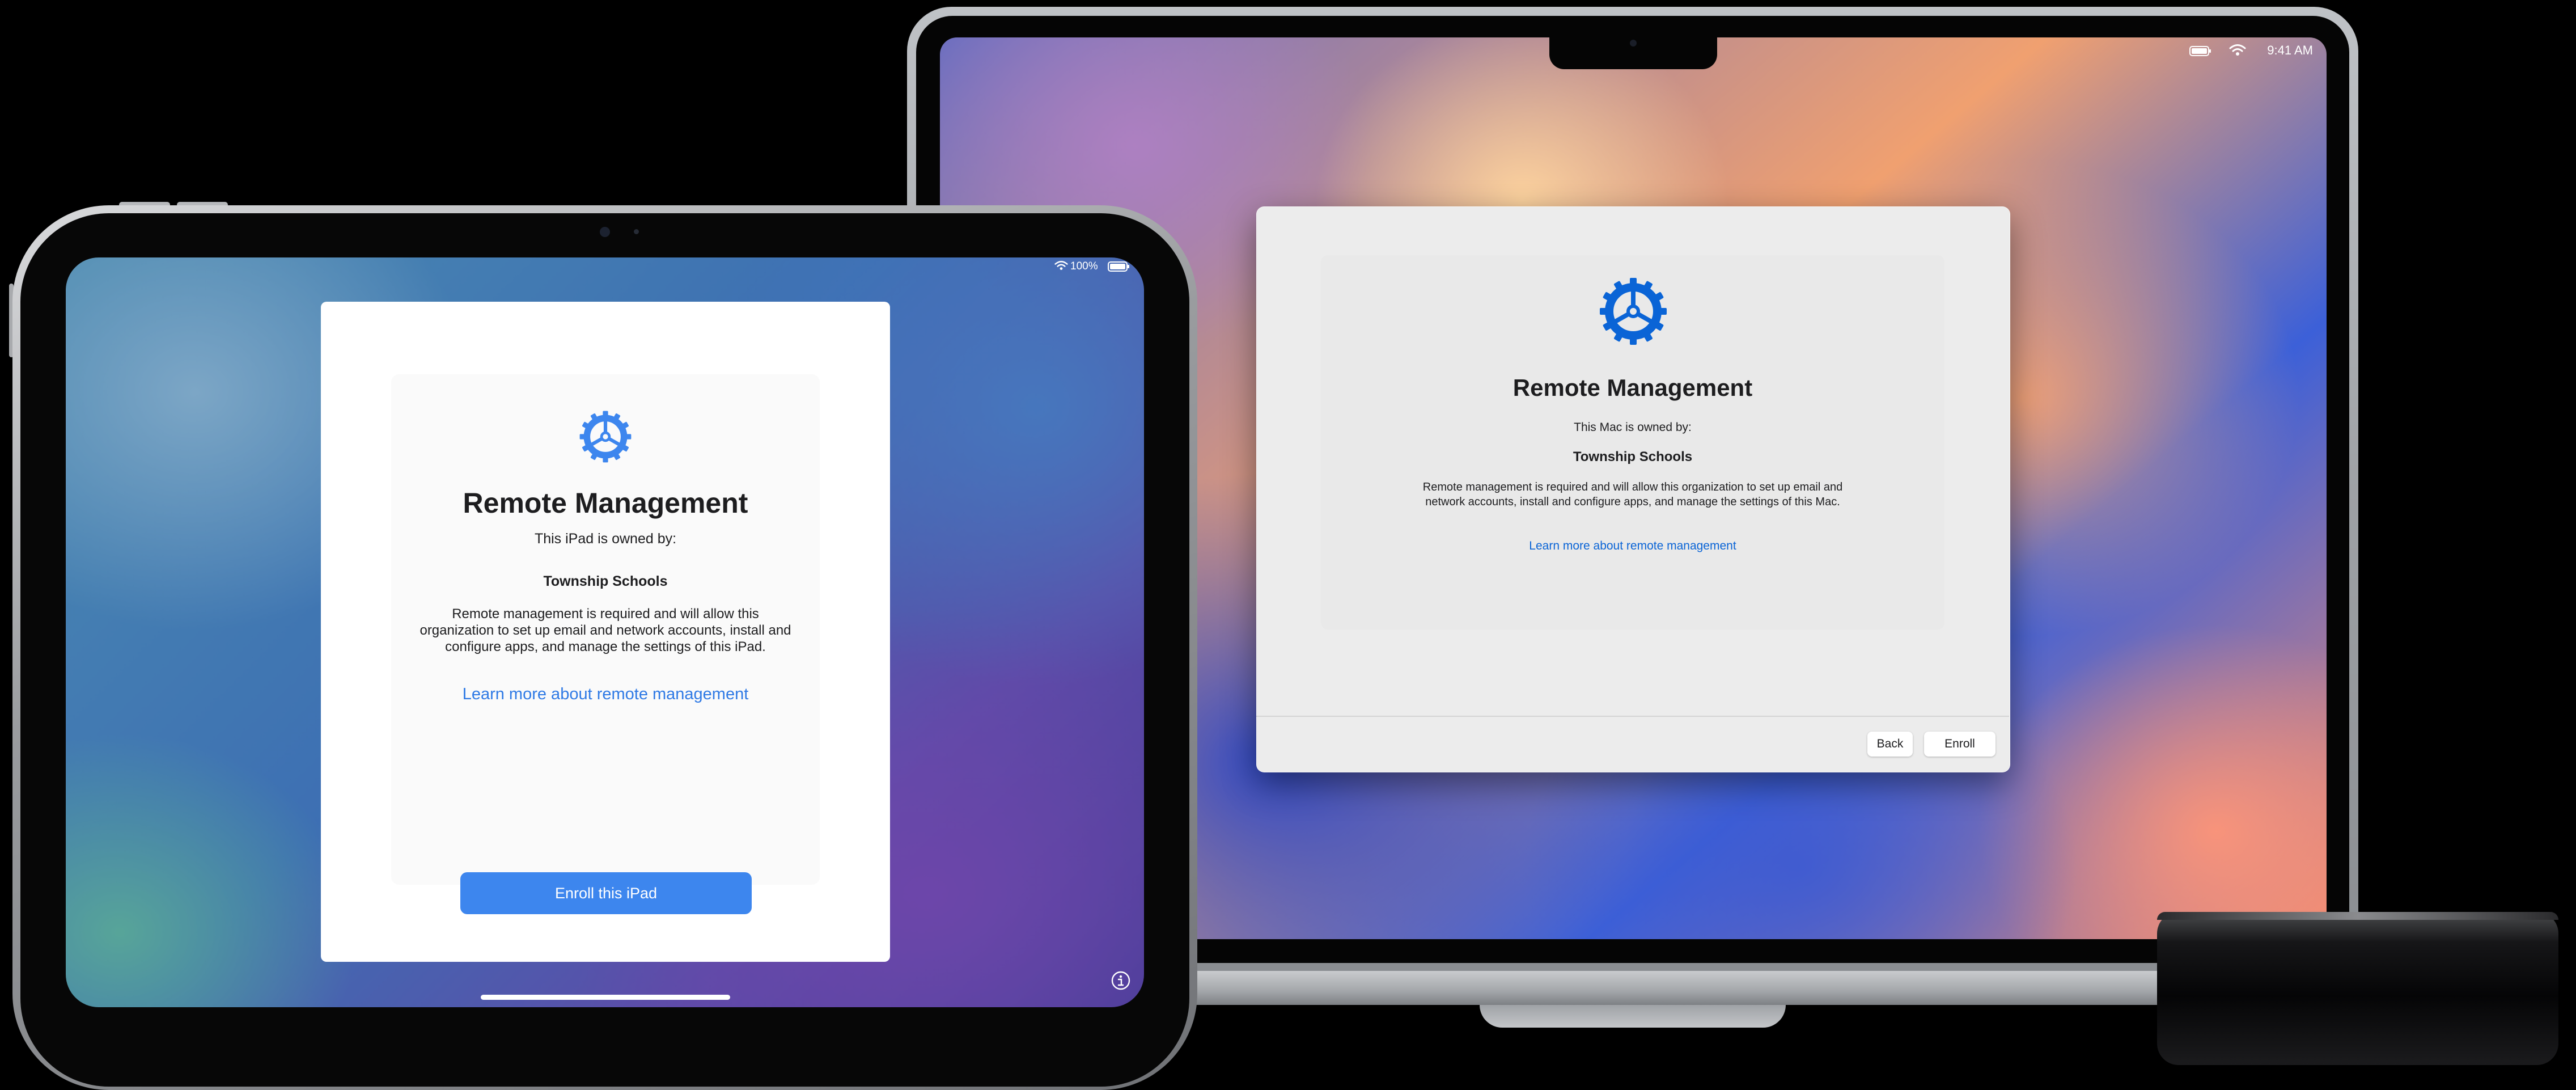 The image size is (2576, 1090). What do you see at coordinates (605, 232) in the screenshot?
I see `ipad-camera` at bounding box center [605, 232].